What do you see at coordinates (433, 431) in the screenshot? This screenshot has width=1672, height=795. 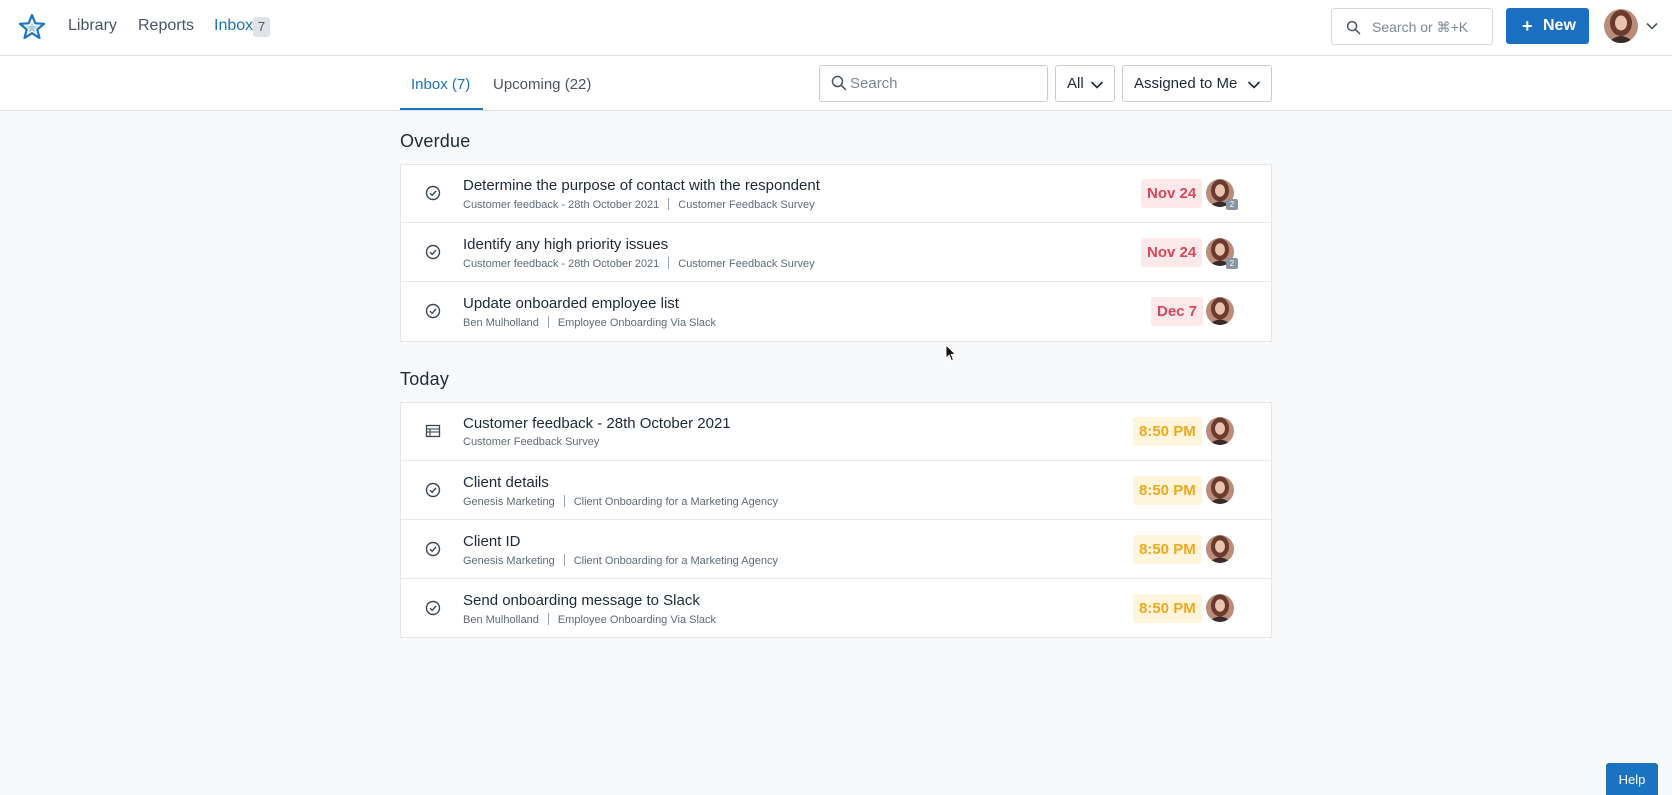 I see `table-icon` at bounding box center [433, 431].